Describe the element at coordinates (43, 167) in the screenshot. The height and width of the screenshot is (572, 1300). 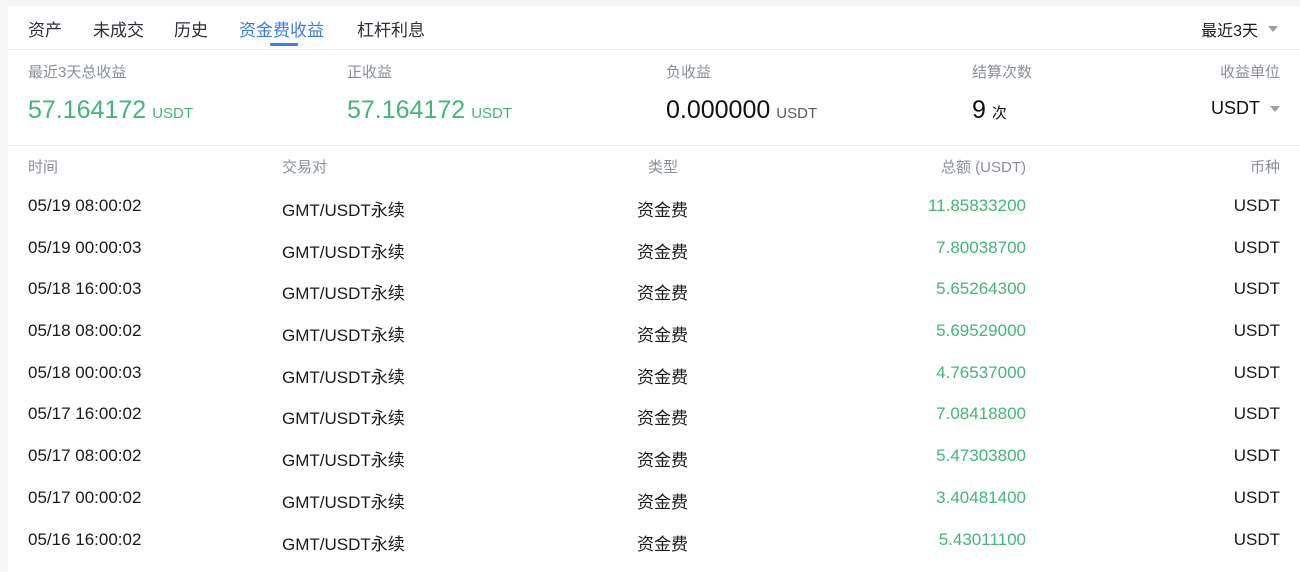
I see `column-header-time: 时间` at that location.